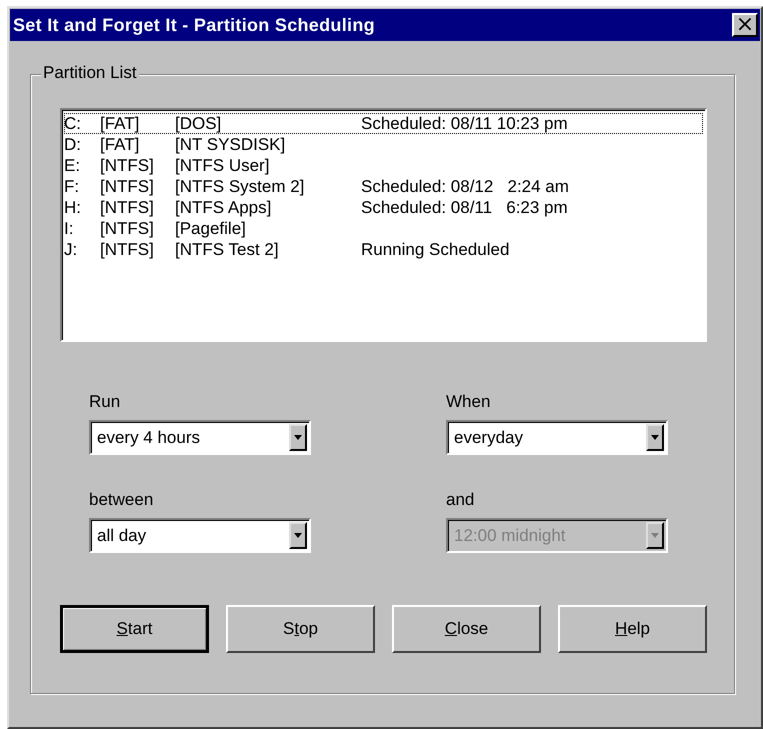 The height and width of the screenshot is (729, 763). What do you see at coordinates (469, 401) in the screenshot?
I see `field-label: When` at bounding box center [469, 401].